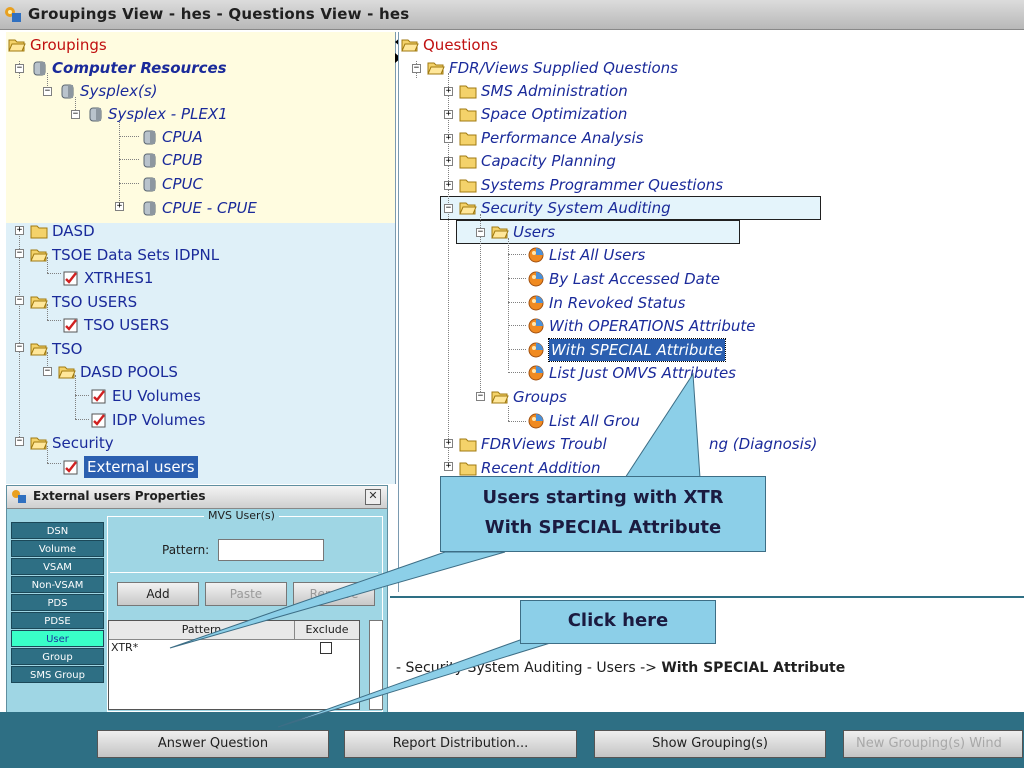 This screenshot has width=1024, height=768. What do you see at coordinates (124, 255) in the screenshot?
I see `node-tsoe: TSOE Data Sets IDPNL` at bounding box center [124, 255].